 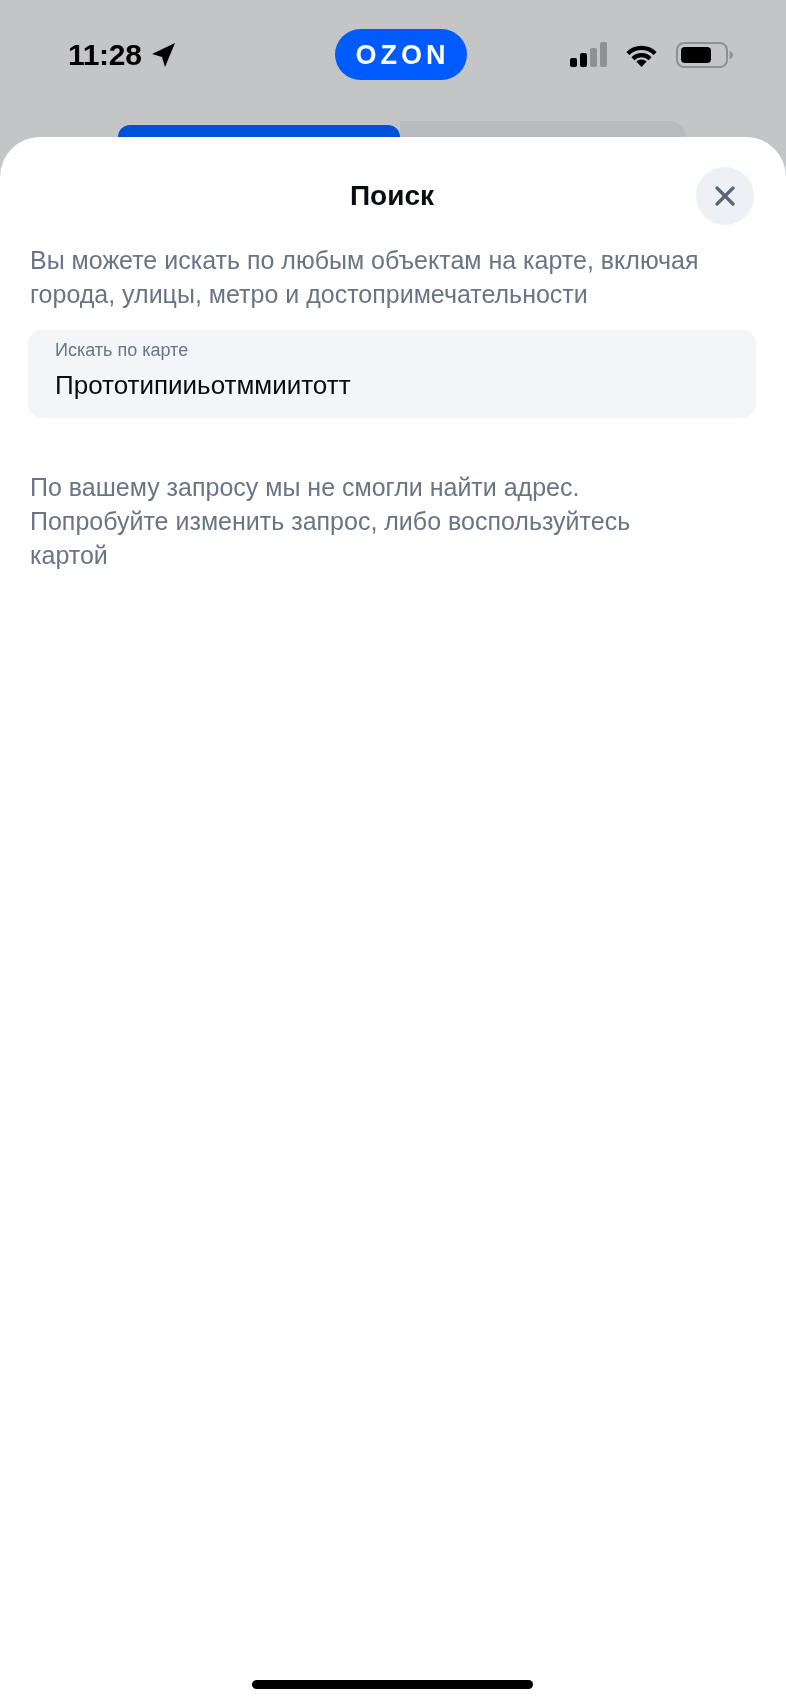 I want to click on status-time: 11:28, so click(x=105, y=54).